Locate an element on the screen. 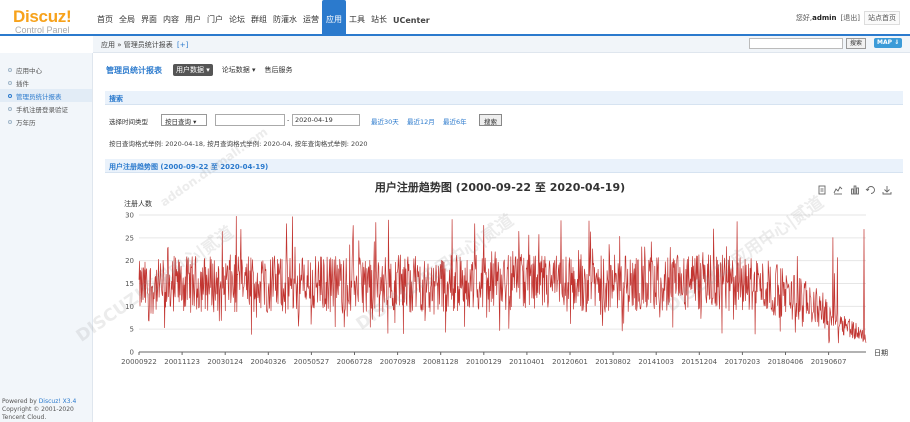 The height and width of the screenshot is (422, 910). nav-item-11: 工具 is located at coordinates (357, 17).